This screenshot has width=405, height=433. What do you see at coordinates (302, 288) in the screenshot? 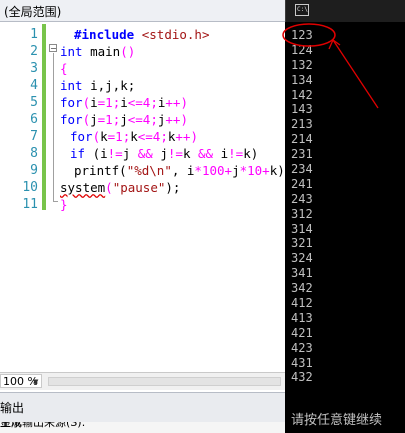
I see `console-output-line: 342` at bounding box center [302, 288].